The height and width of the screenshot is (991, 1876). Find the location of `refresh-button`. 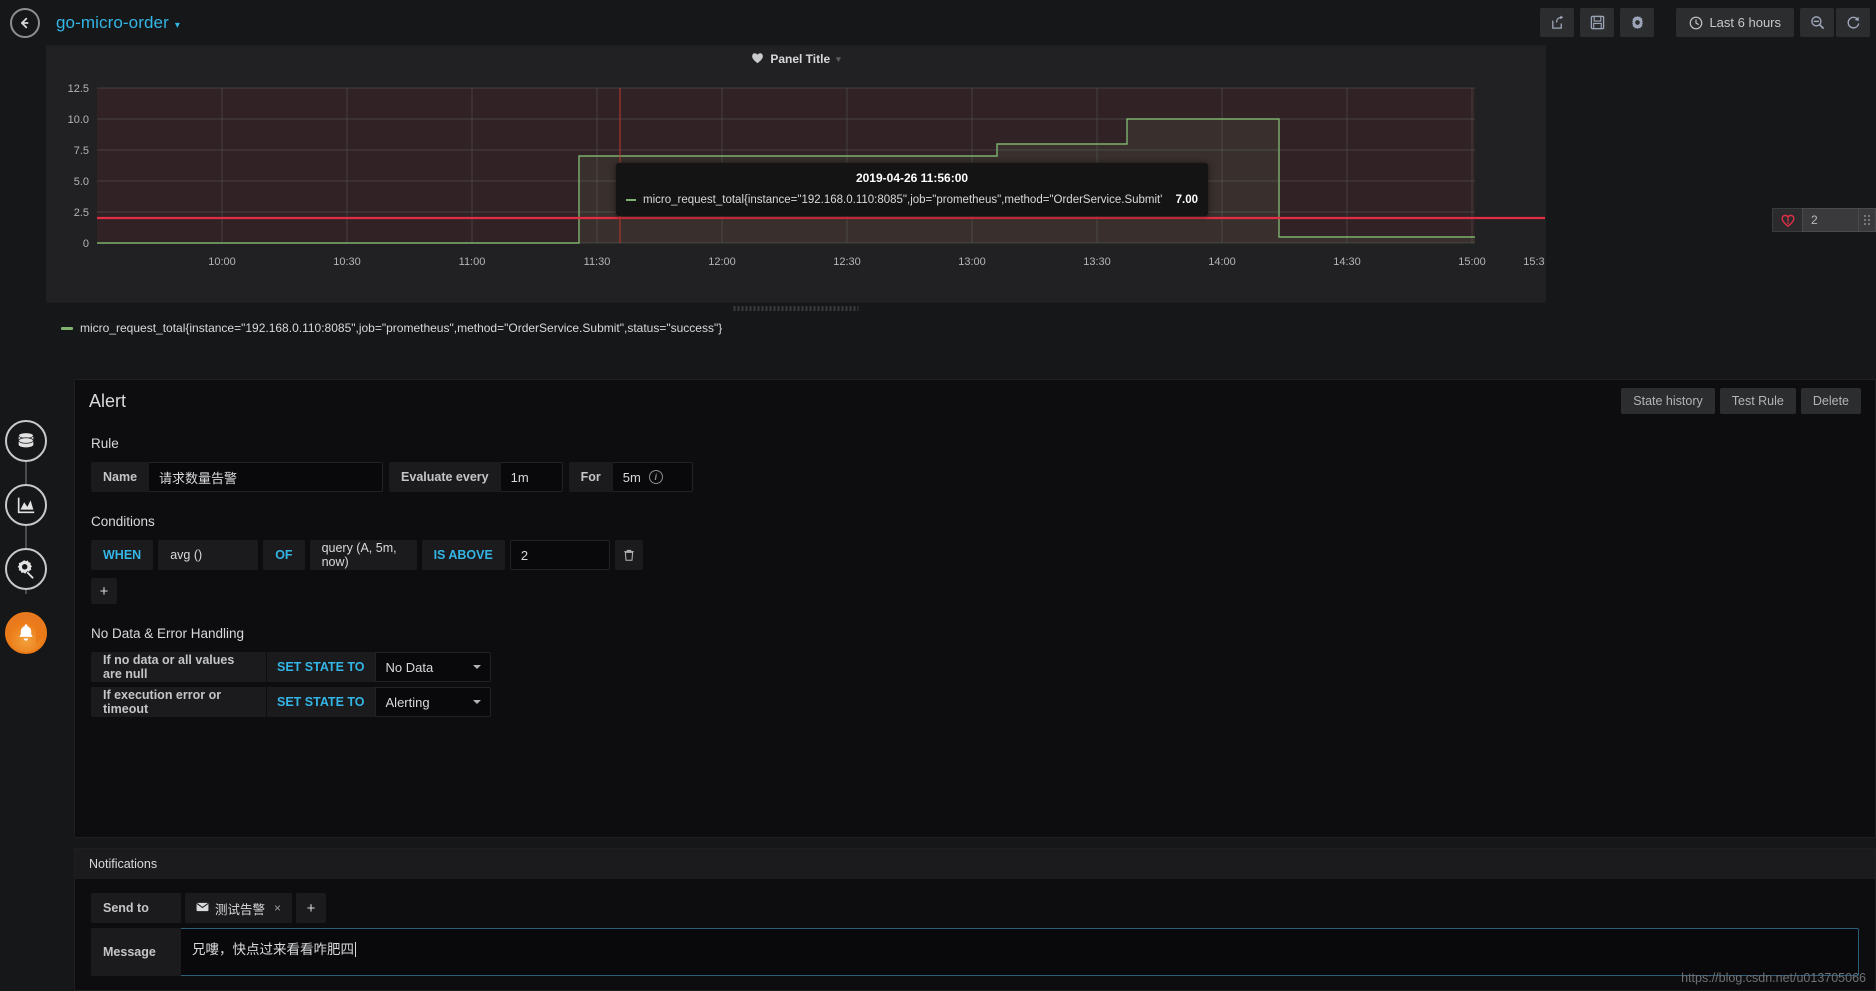

refresh-button is located at coordinates (1853, 22).